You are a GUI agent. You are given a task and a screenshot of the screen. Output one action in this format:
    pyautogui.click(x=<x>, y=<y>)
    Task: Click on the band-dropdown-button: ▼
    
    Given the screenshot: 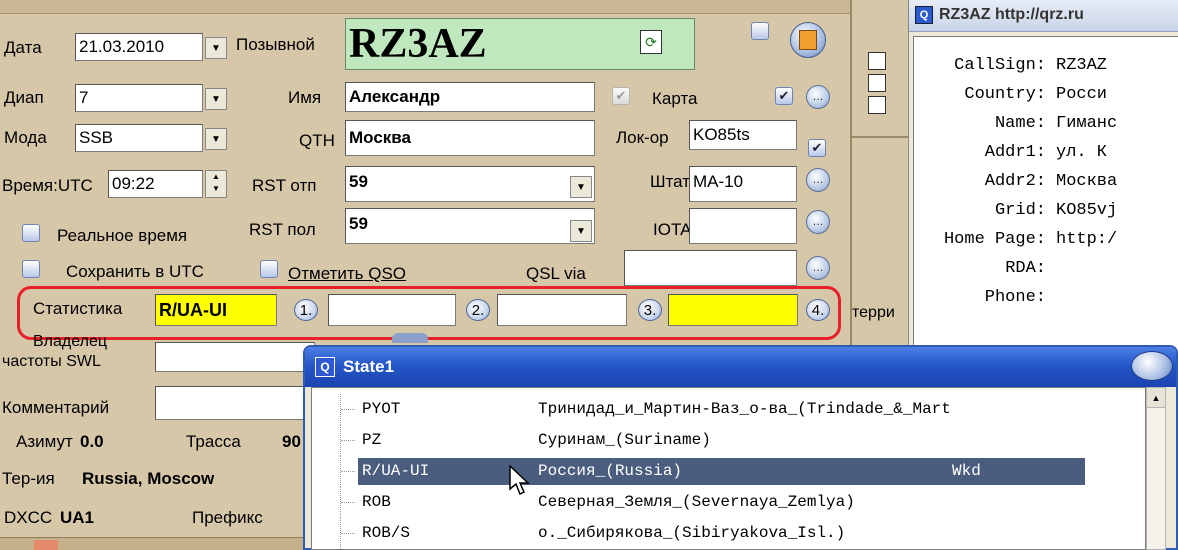 What is the action you would take?
    pyautogui.click(x=216, y=99)
    